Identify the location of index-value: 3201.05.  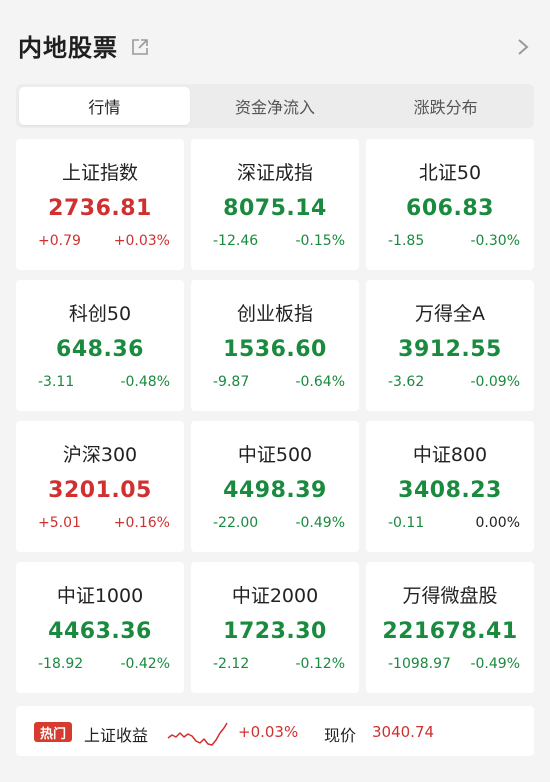
(100, 490).